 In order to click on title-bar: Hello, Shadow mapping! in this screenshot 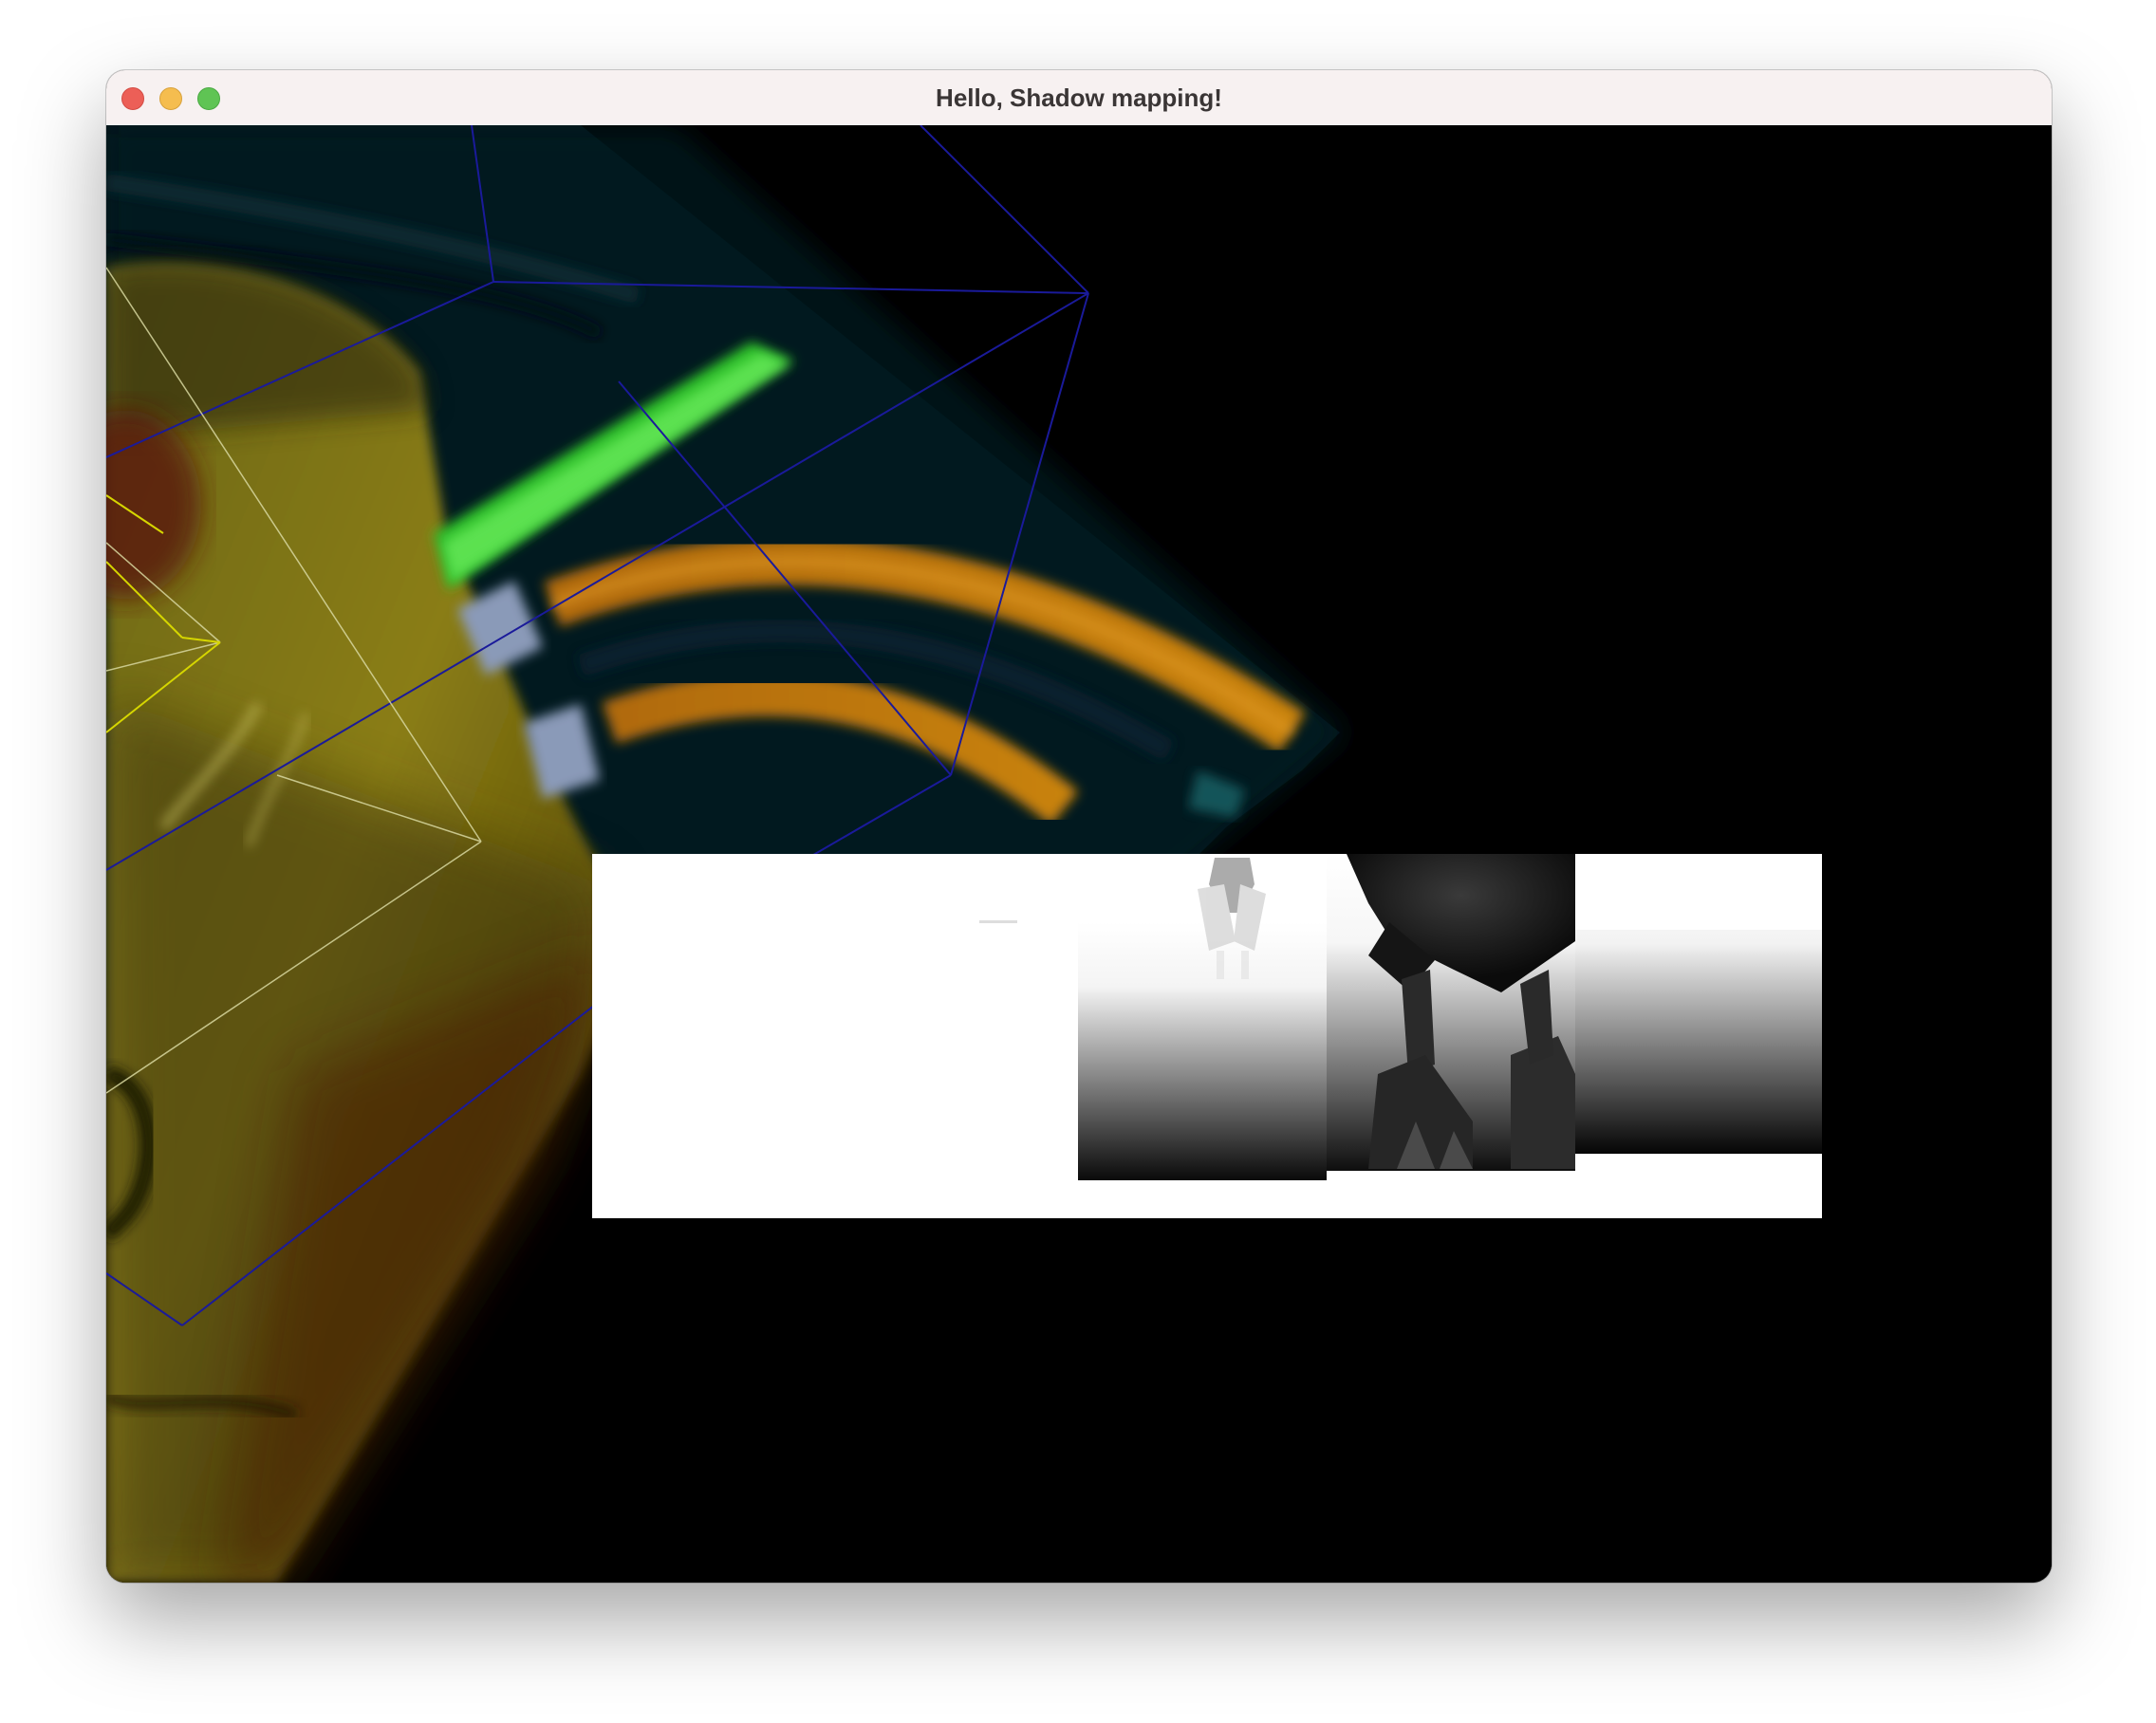, I will do `click(1079, 98)`.